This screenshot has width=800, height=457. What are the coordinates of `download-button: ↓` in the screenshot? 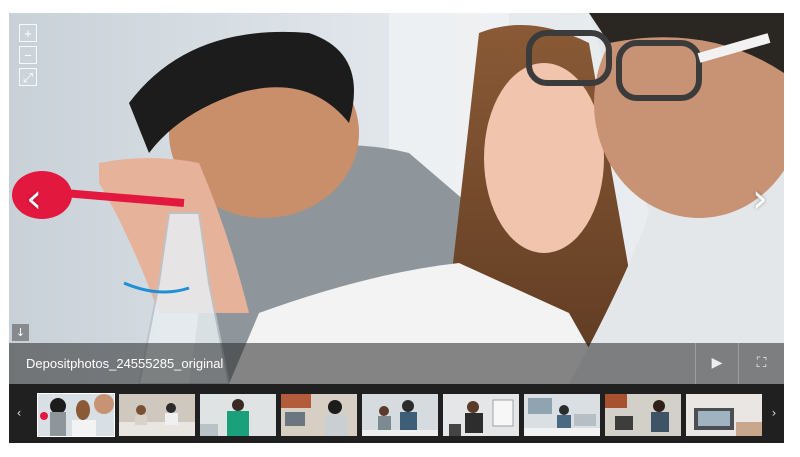 It's located at (20, 332).